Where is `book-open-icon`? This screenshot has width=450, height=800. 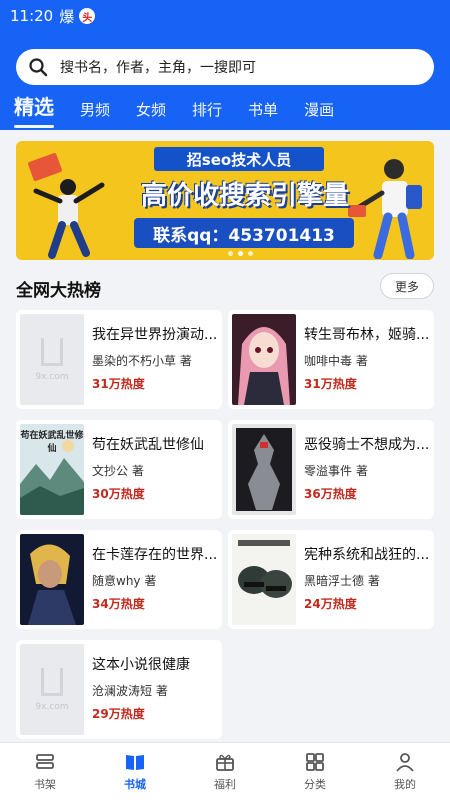 book-open-icon is located at coordinates (135, 762).